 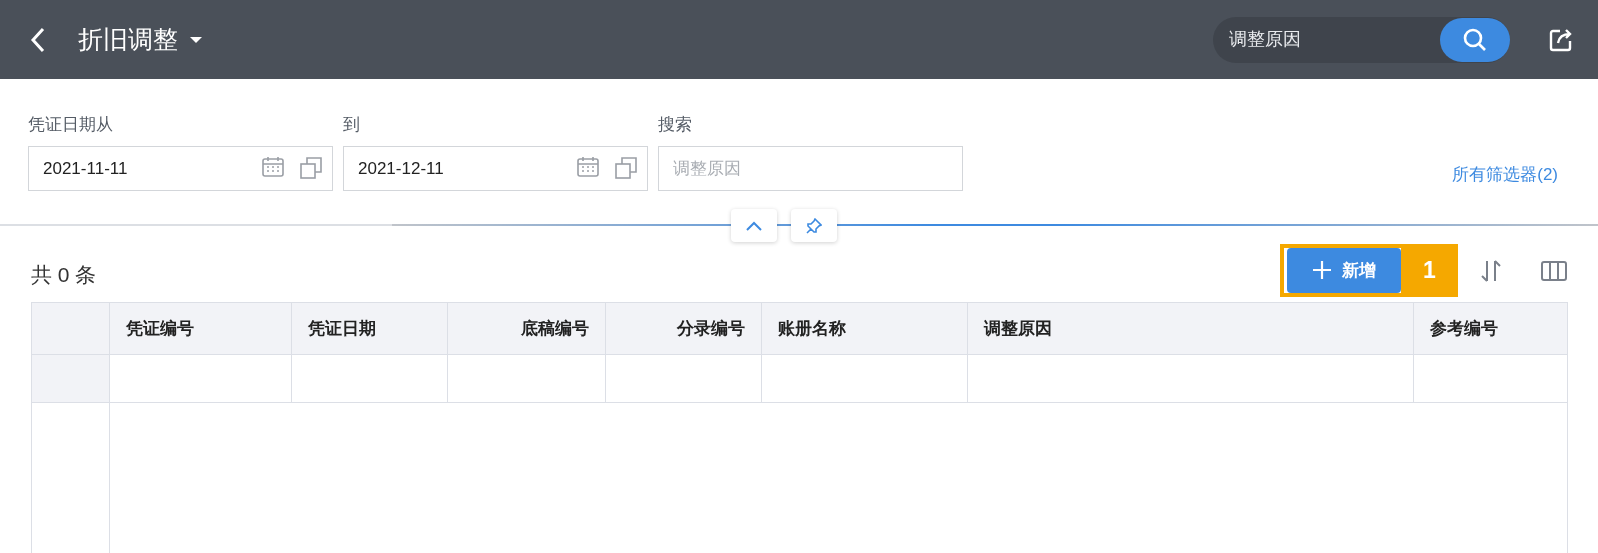 I want to click on date-field: 2021-12-11, so click(x=495, y=168).